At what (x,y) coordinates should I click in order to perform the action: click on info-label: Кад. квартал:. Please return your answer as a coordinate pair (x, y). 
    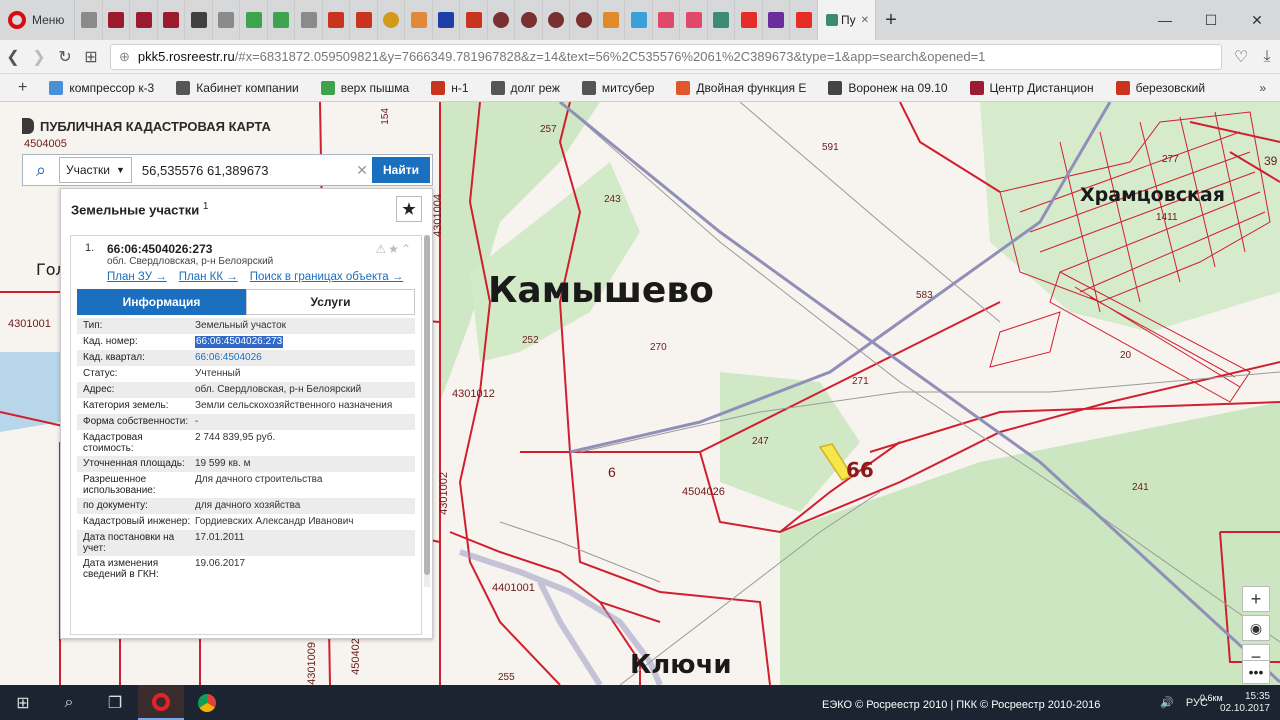
    Looking at the image, I should click on (114, 357).